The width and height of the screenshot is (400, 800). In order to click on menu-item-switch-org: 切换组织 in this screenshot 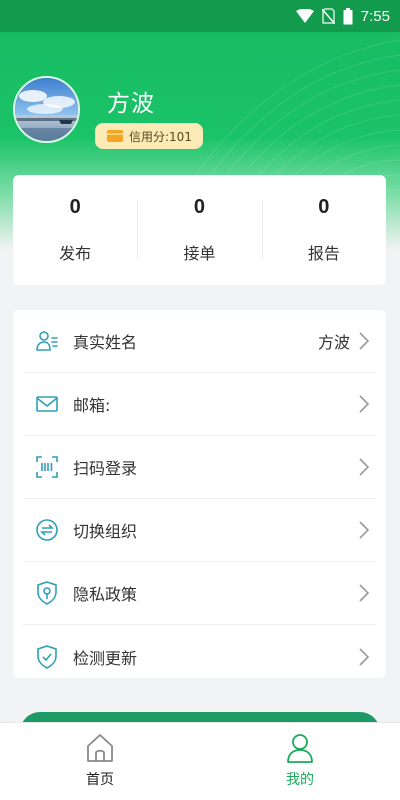, I will do `click(199, 530)`.